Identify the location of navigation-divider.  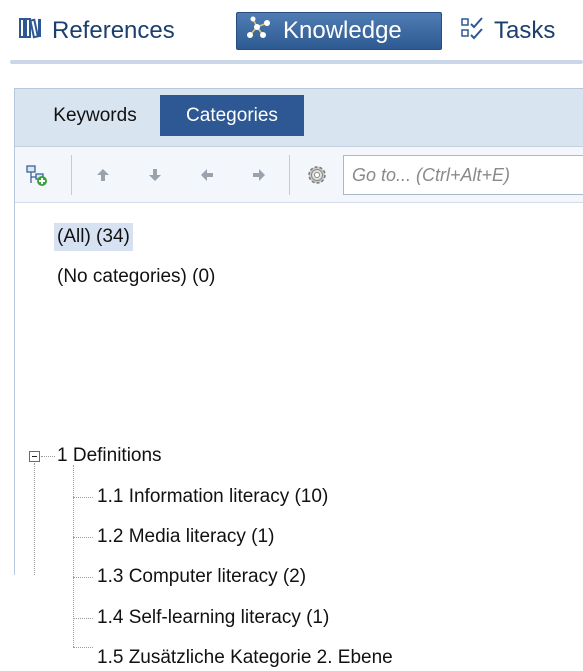
(296, 62).